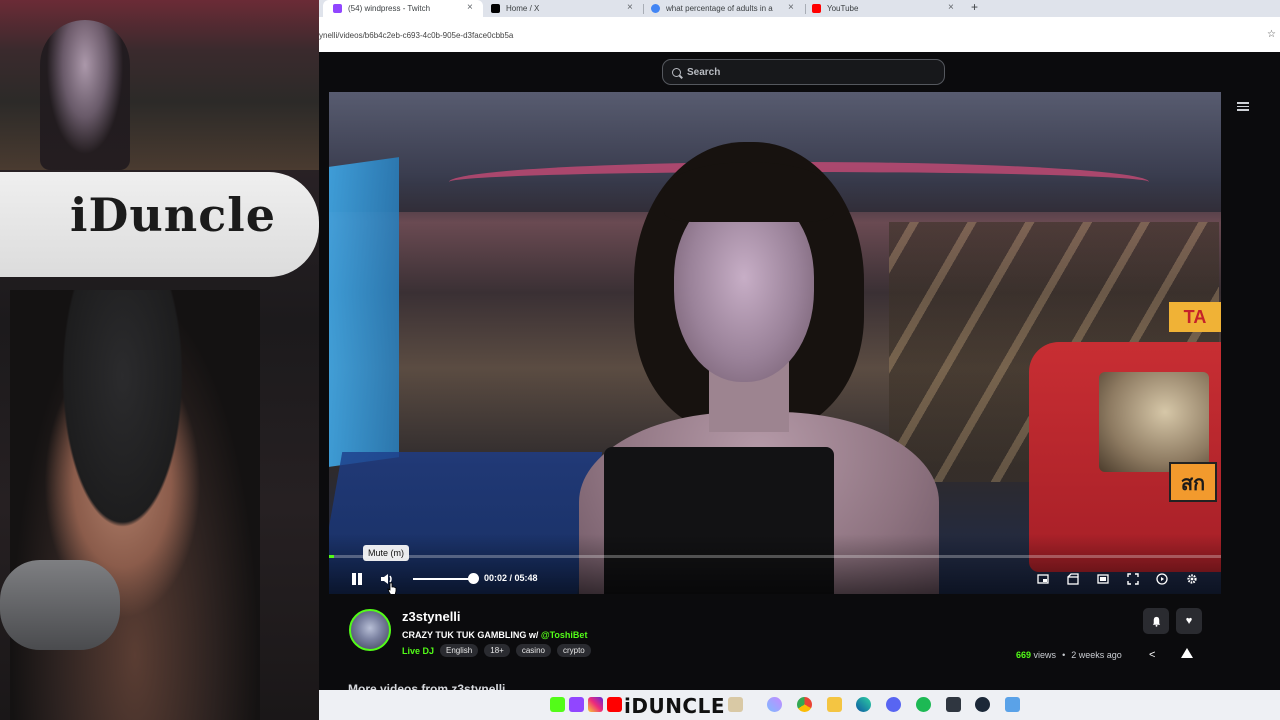  What do you see at coordinates (595, 704) in the screenshot?
I see `instagram-app-icon` at bounding box center [595, 704].